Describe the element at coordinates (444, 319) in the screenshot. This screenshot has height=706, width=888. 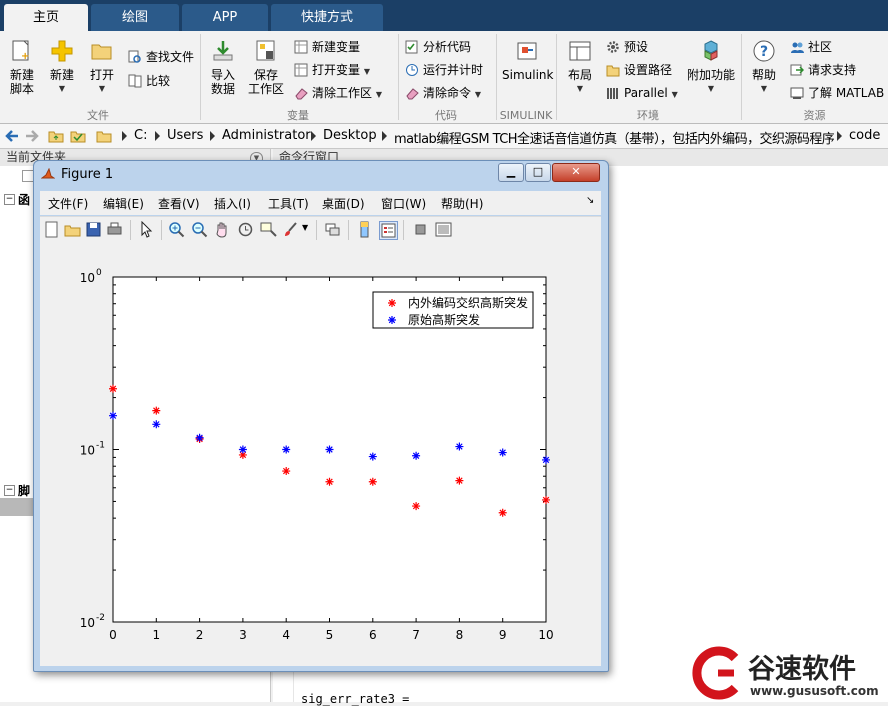
I see `legend-entry: 原始高斯突发` at that location.